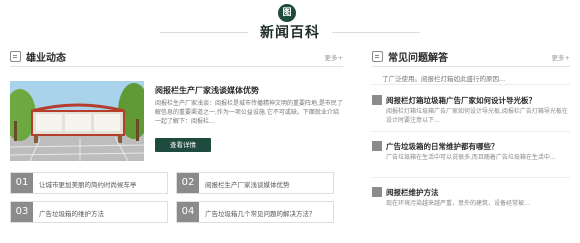 This screenshot has width=580, height=243. Describe the element at coordinates (204, 32) in the screenshot. I see `header-divider-left` at that location.